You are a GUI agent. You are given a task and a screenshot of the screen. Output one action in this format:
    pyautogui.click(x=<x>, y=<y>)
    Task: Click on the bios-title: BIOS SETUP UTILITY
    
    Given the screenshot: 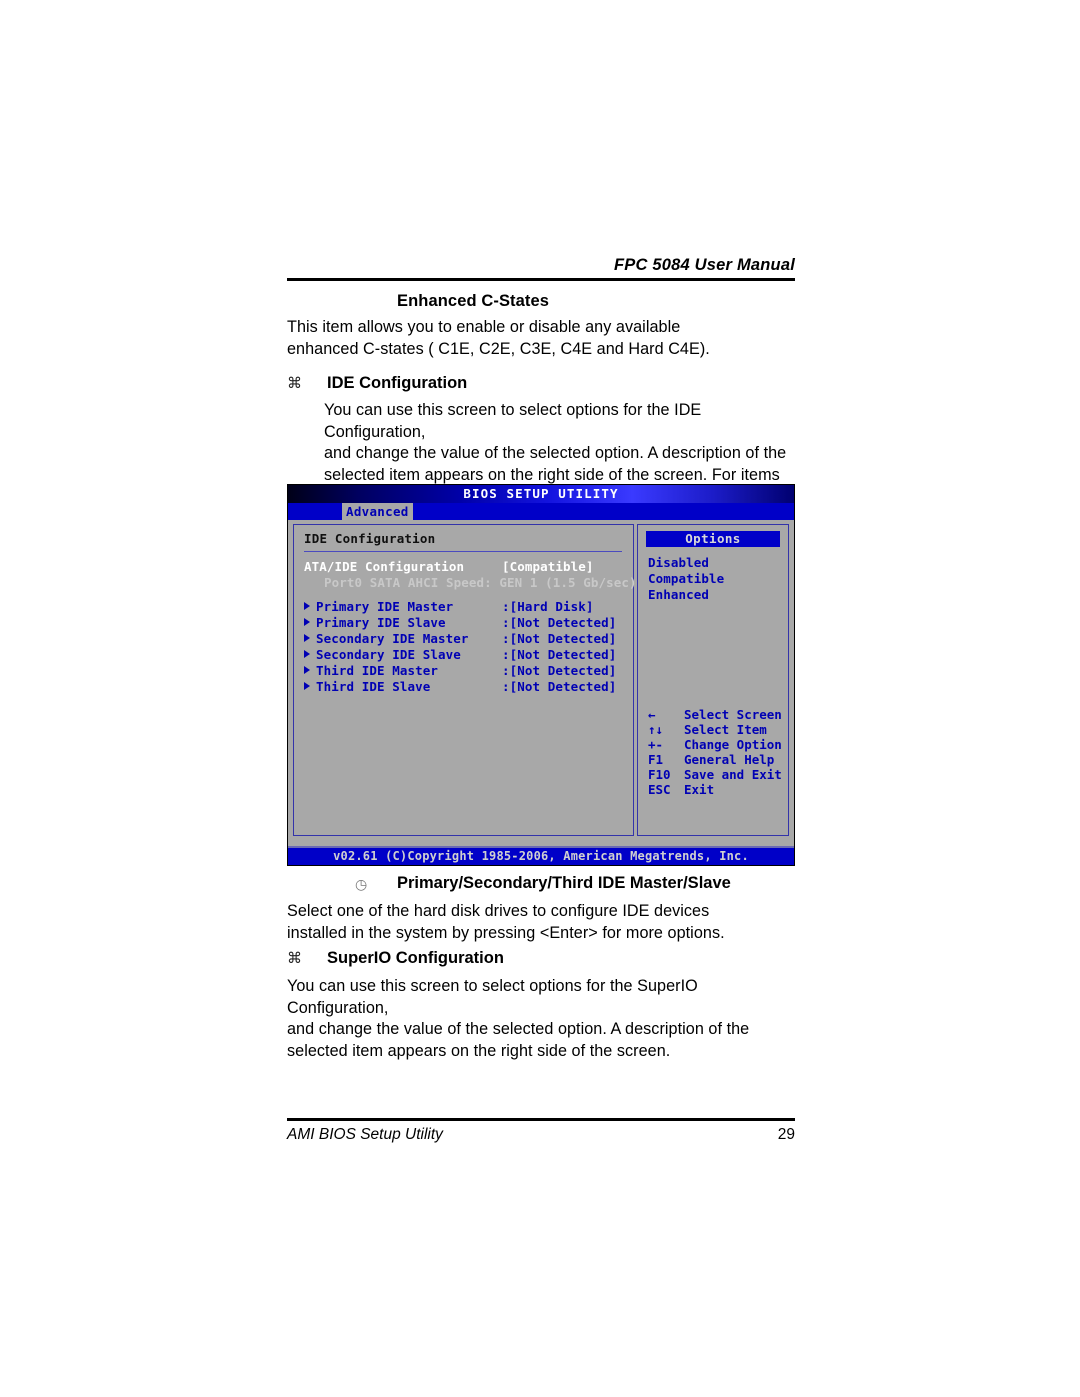 What is the action you would take?
    pyautogui.click(x=541, y=493)
    